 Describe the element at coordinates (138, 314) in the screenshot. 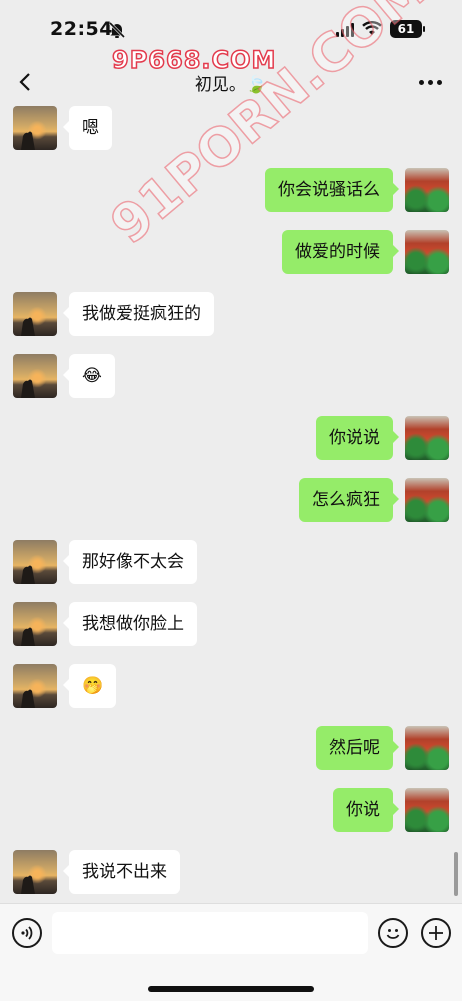

I see `message-bubble-other: 我做爱挺疯狂的` at that location.